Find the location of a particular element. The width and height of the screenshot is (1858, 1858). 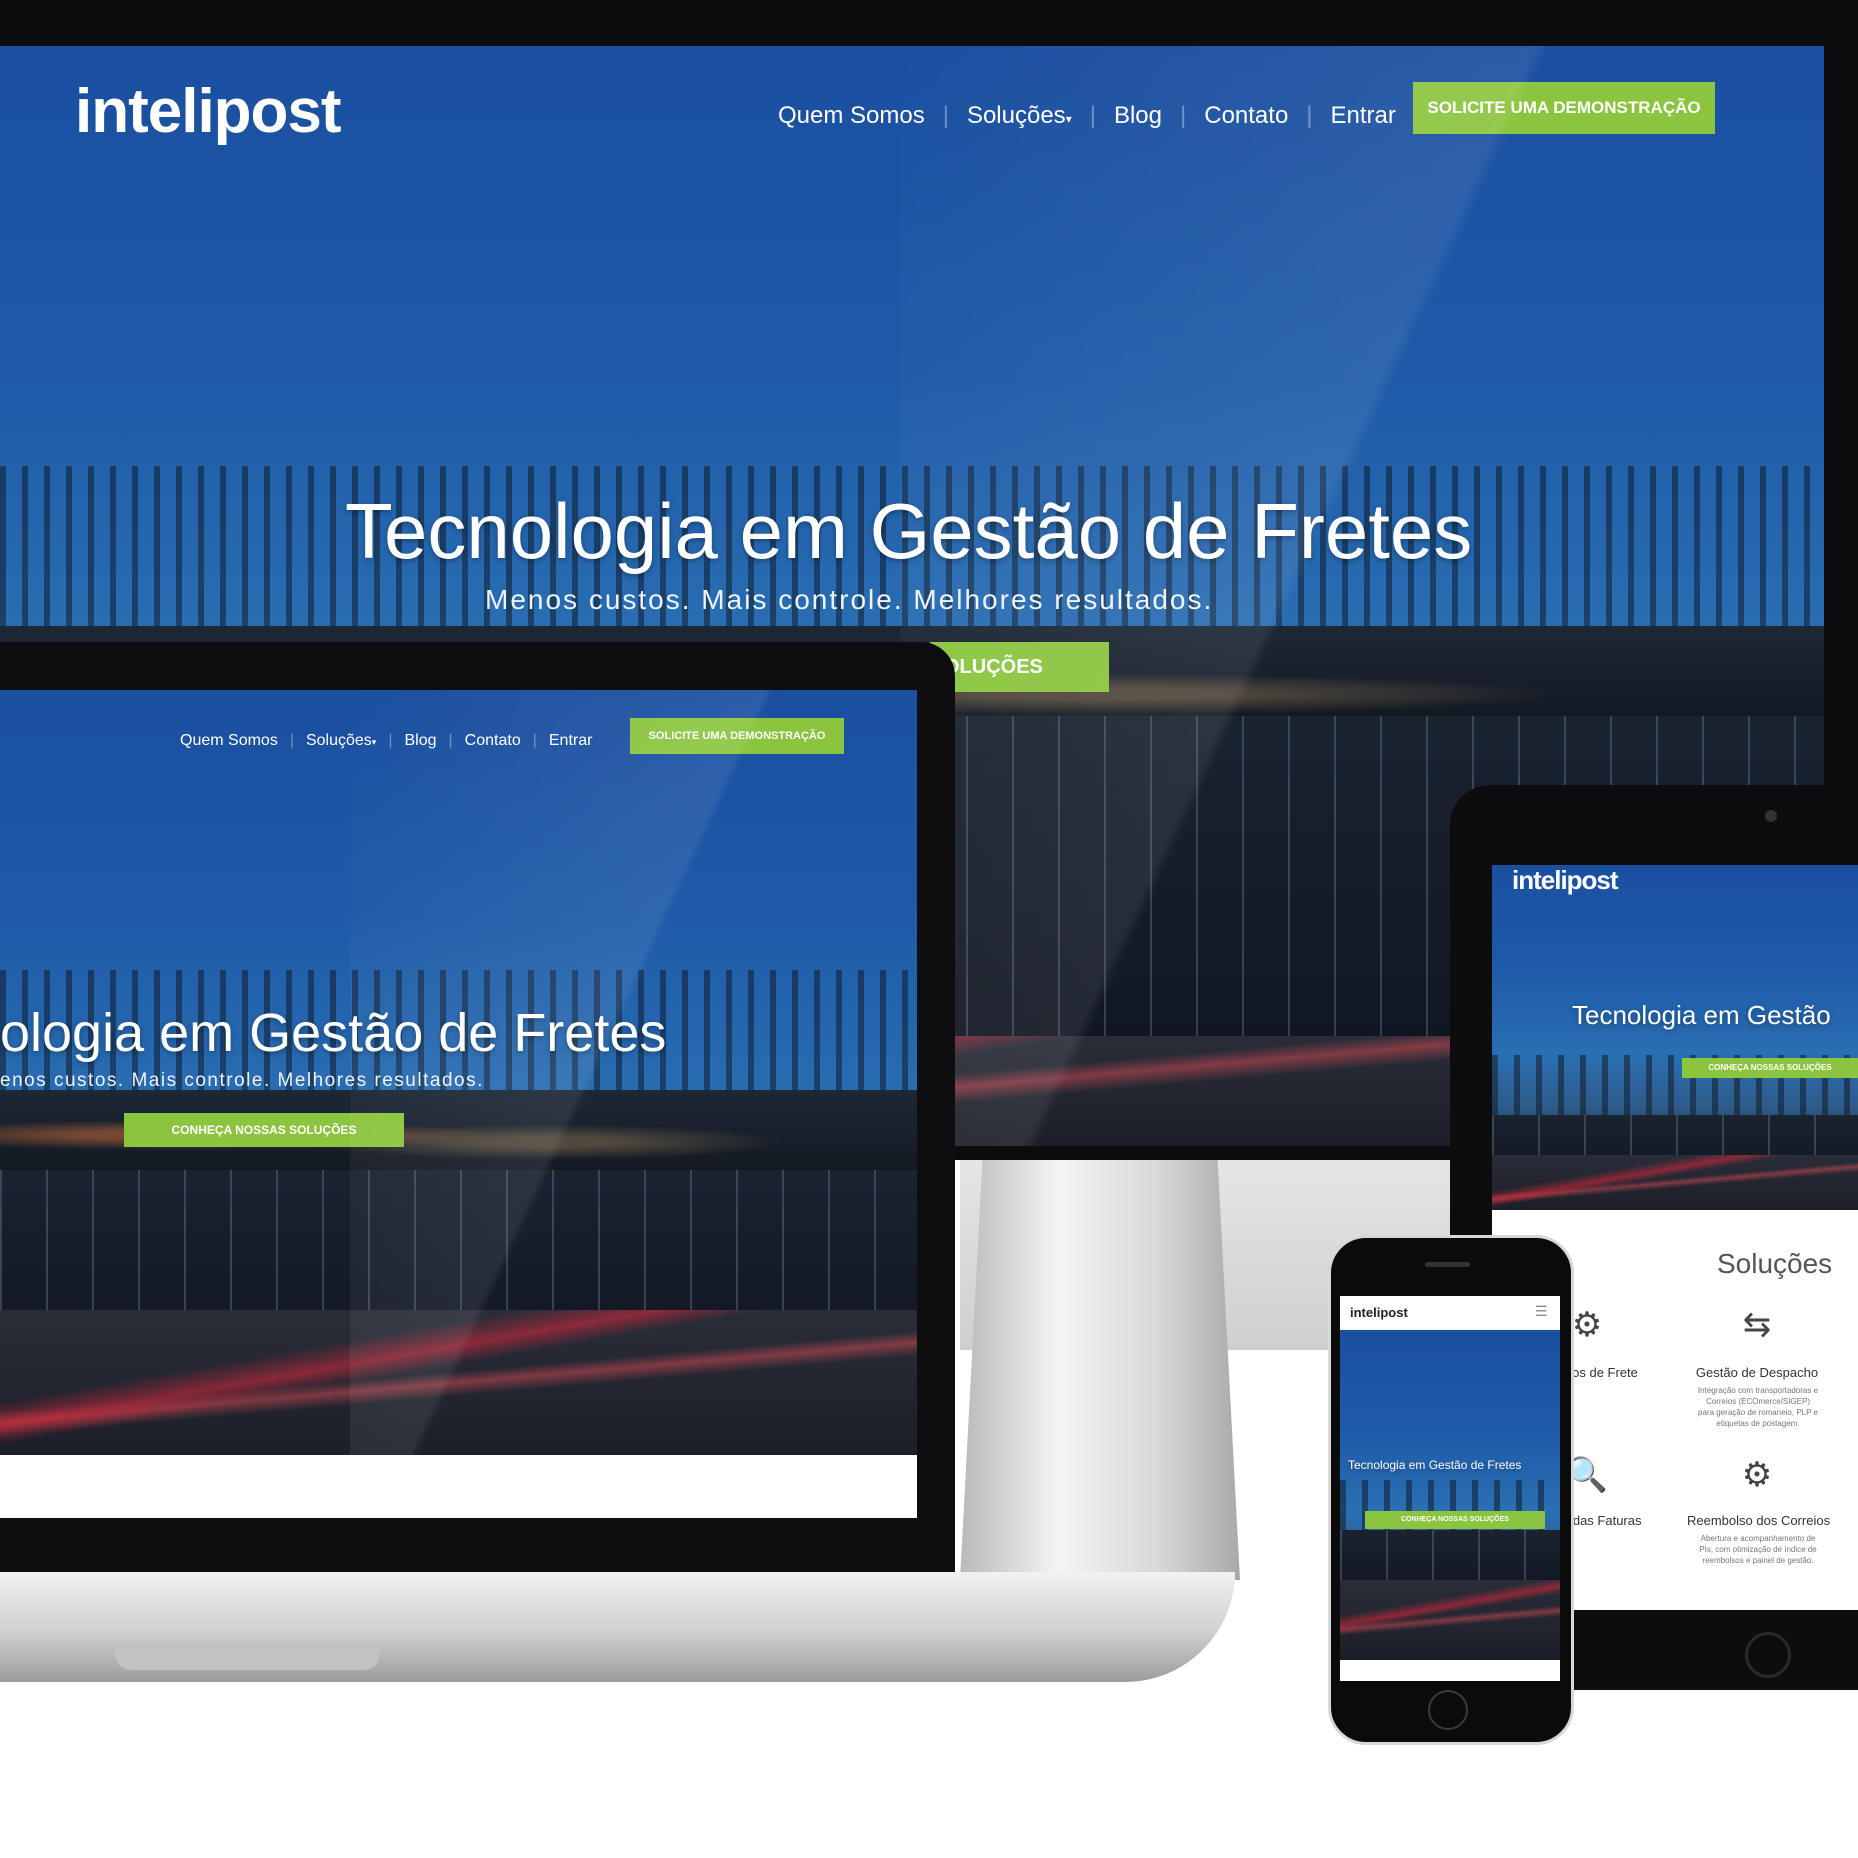

solution-title: Gestão de Despacho is located at coordinates (1757, 1372).